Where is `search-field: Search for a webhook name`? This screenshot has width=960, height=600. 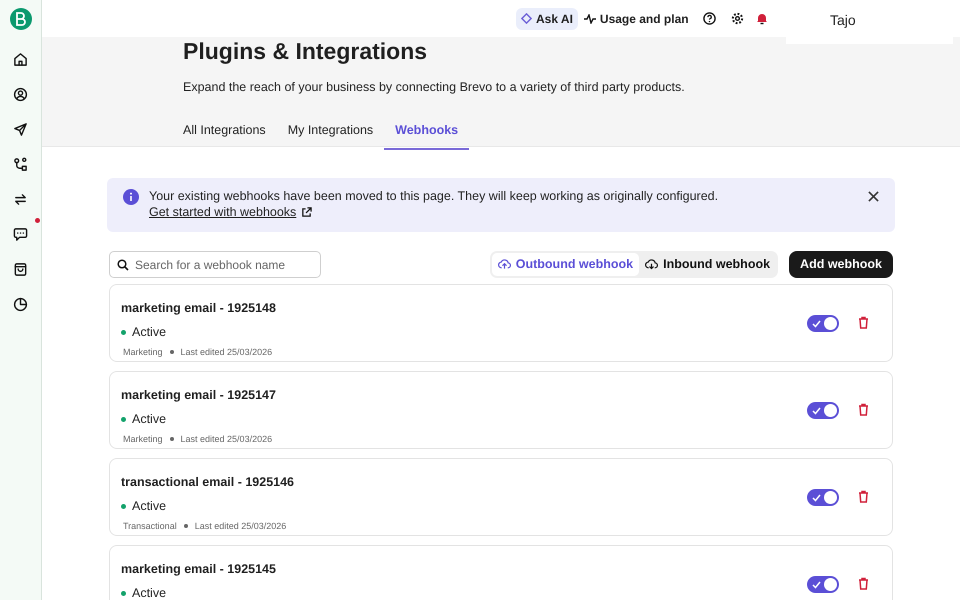 search-field: Search for a webhook name is located at coordinates (215, 264).